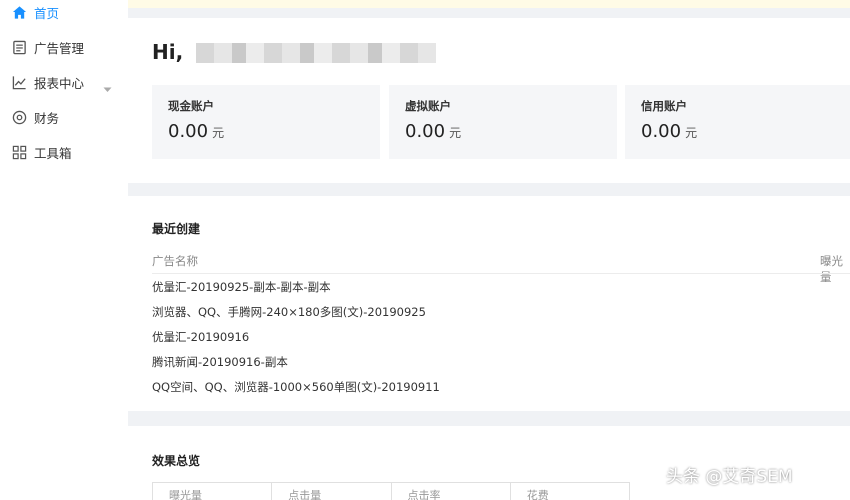 The image size is (850, 500). I want to click on sidebar-item-finance: 财务, so click(64, 117).